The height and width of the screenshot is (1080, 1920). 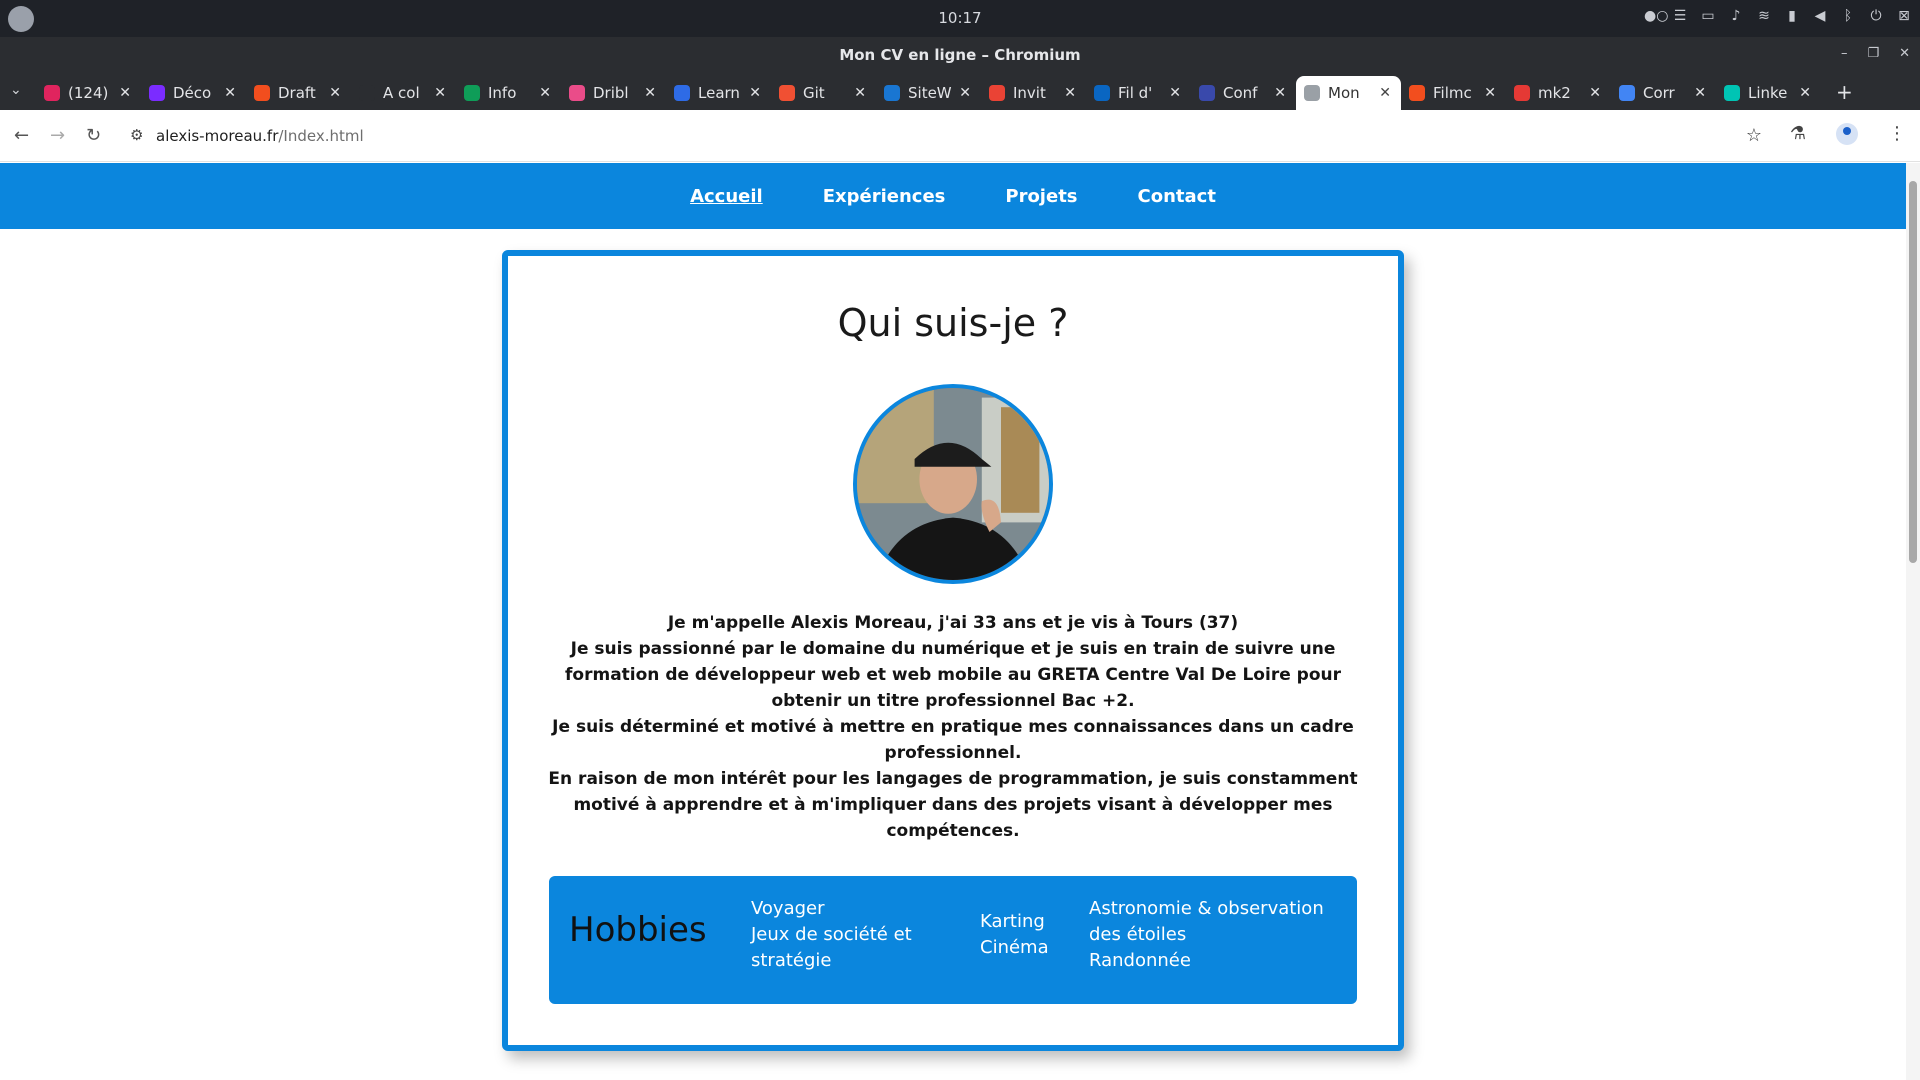 I want to click on tab-label: Mon, so click(x=1344, y=93).